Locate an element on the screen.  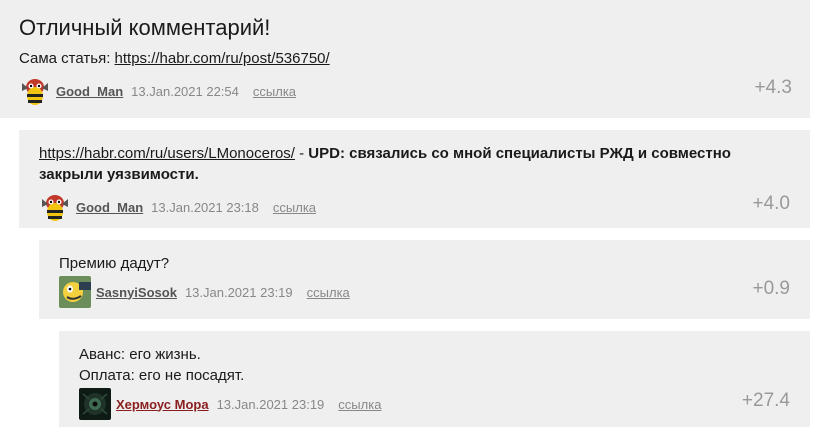
comment-score: +27.4 is located at coordinates (765, 400).